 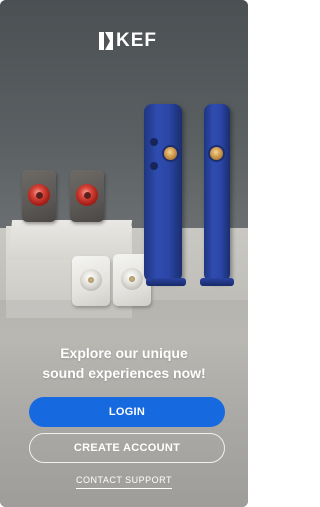 What do you see at coordinates (87, 196) in the screenshot?
I see `speaker-lsx-grey-right` at bounding box center [87, 196].